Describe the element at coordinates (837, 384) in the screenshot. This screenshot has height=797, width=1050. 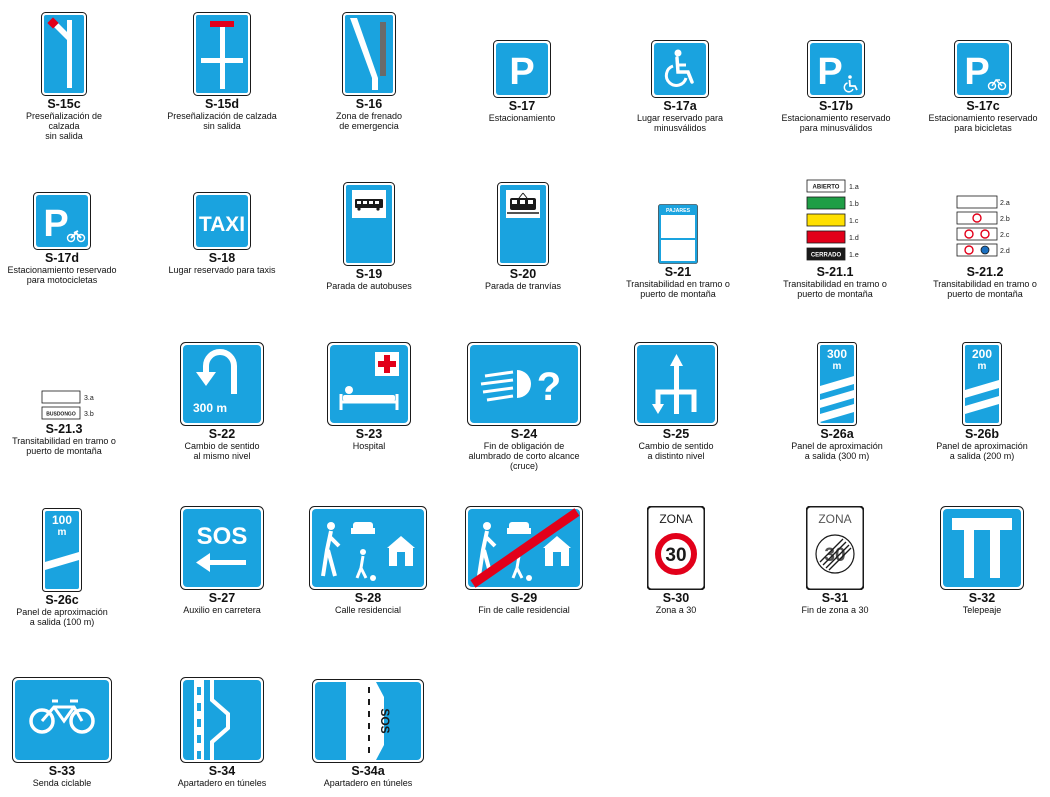
I see `exit-countdown-300-icon: 300 m` at that location.